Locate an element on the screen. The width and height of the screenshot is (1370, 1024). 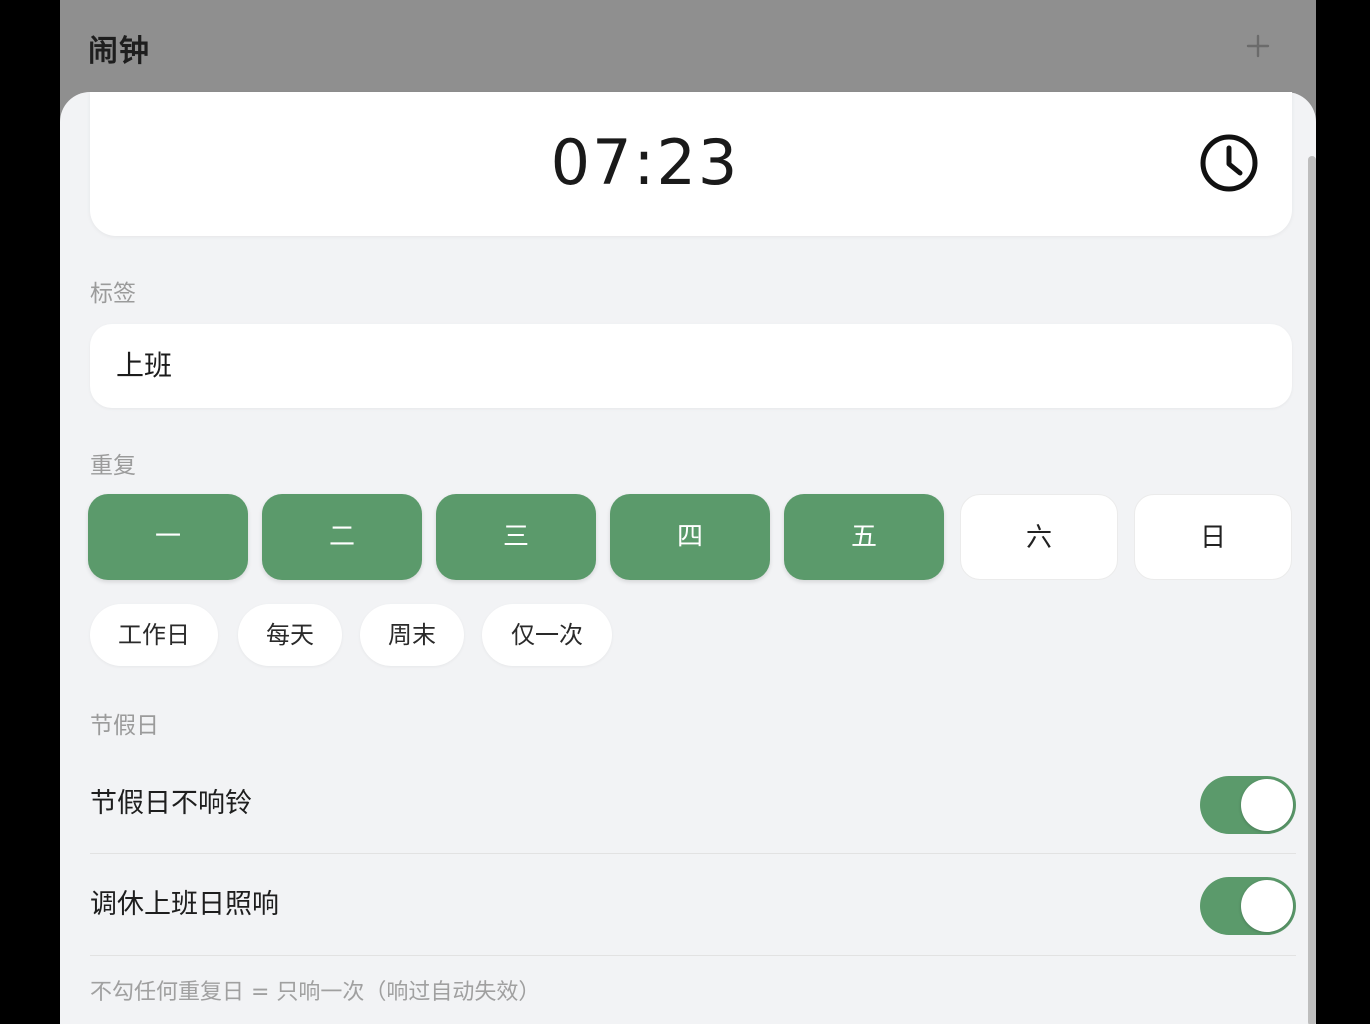
preset-weekend-button: 周末 is located at coordinates (412, 635).